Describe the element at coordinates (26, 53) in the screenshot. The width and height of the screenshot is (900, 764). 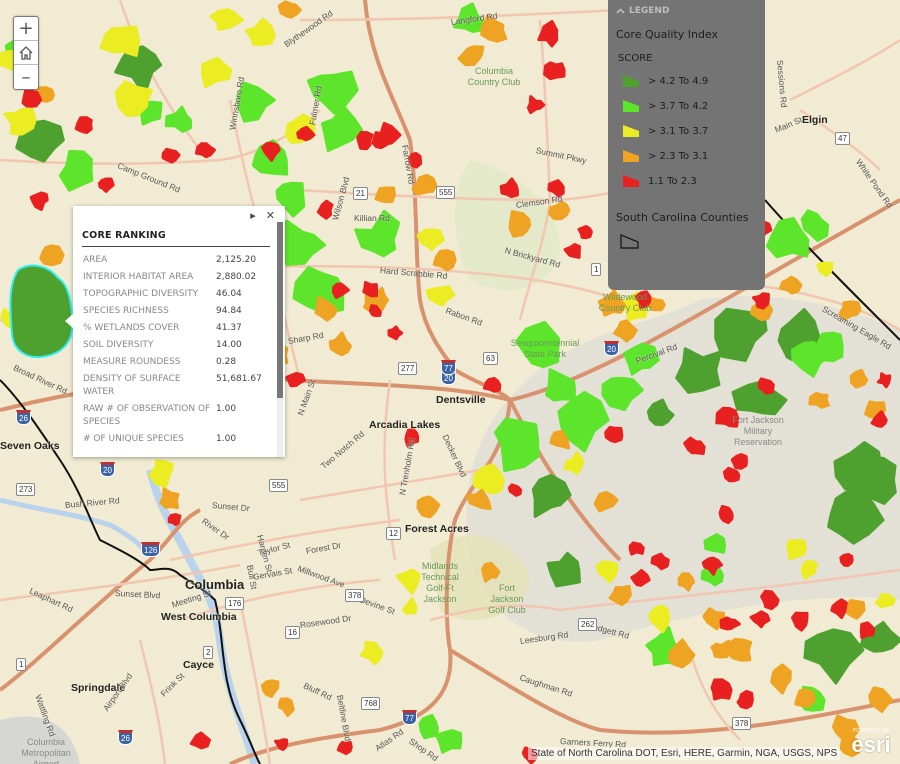
I see `home-button` at that location.